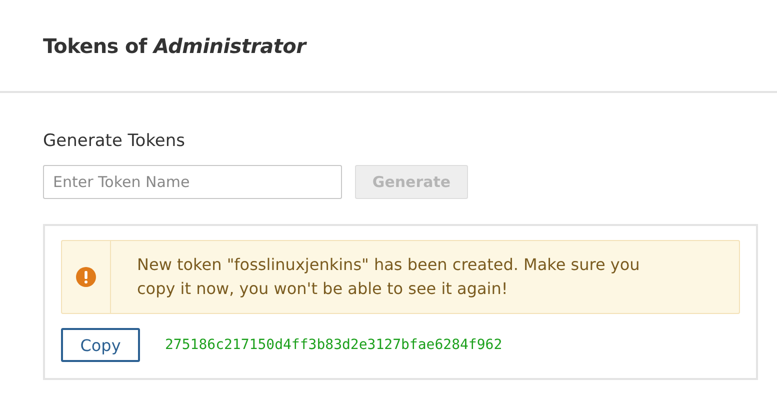 The height and width of the screenshot is (400, 777). I want to click on copy-button: Copy, so click(100, 345).